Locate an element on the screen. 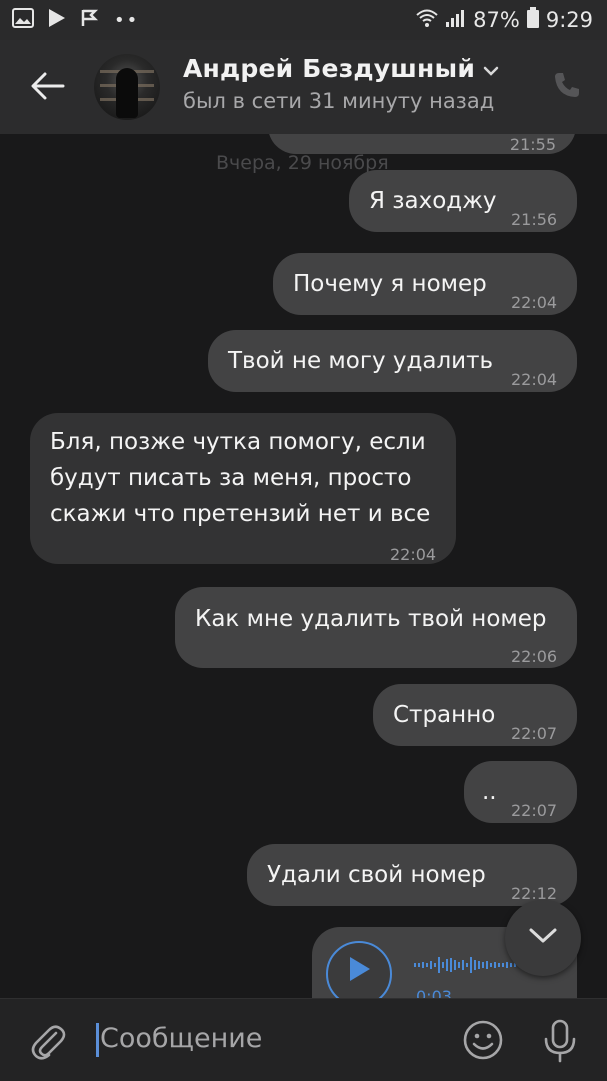 This screenshot has height=1081, width=607. message-text: Странно is located at coordinates (444, 715).